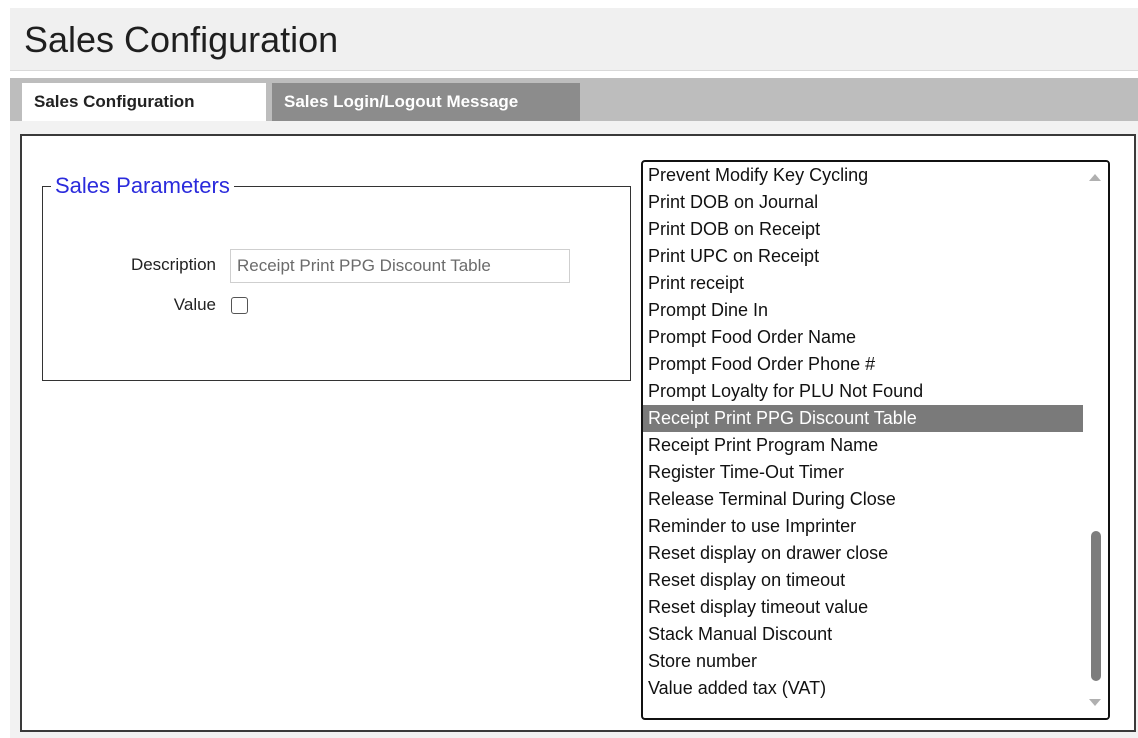  I want to click on list-item: Prompt Loyalty for PLU Not Found, so click(863, 391).